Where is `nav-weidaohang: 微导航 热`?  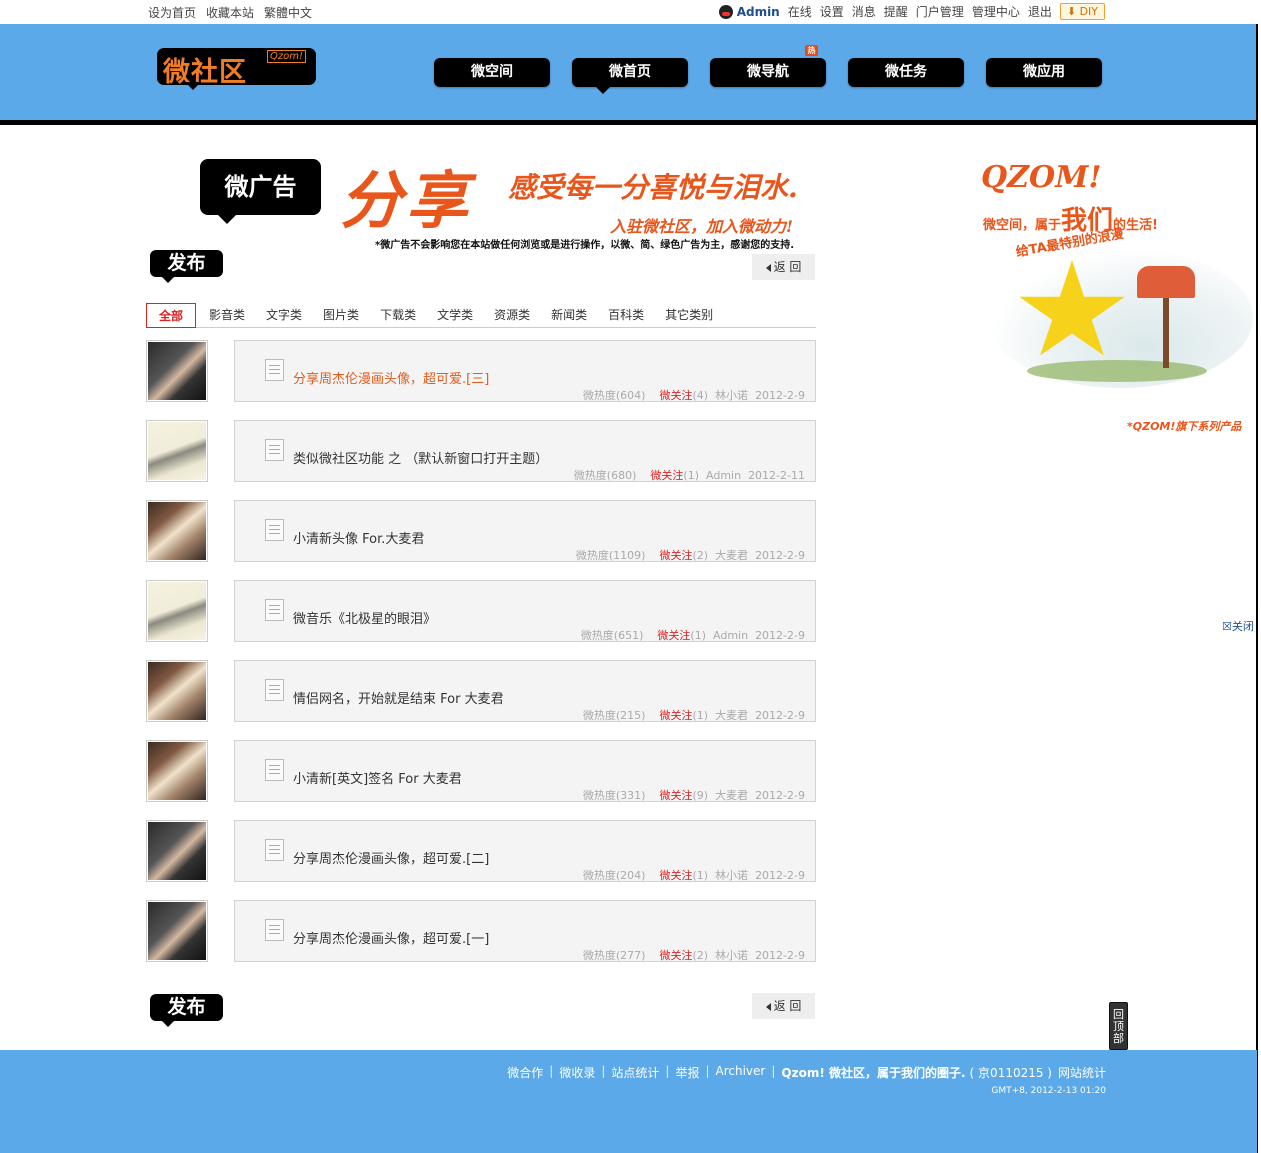 nav-weidaohang: 微导航 热 is located at coordinates (768, 66).